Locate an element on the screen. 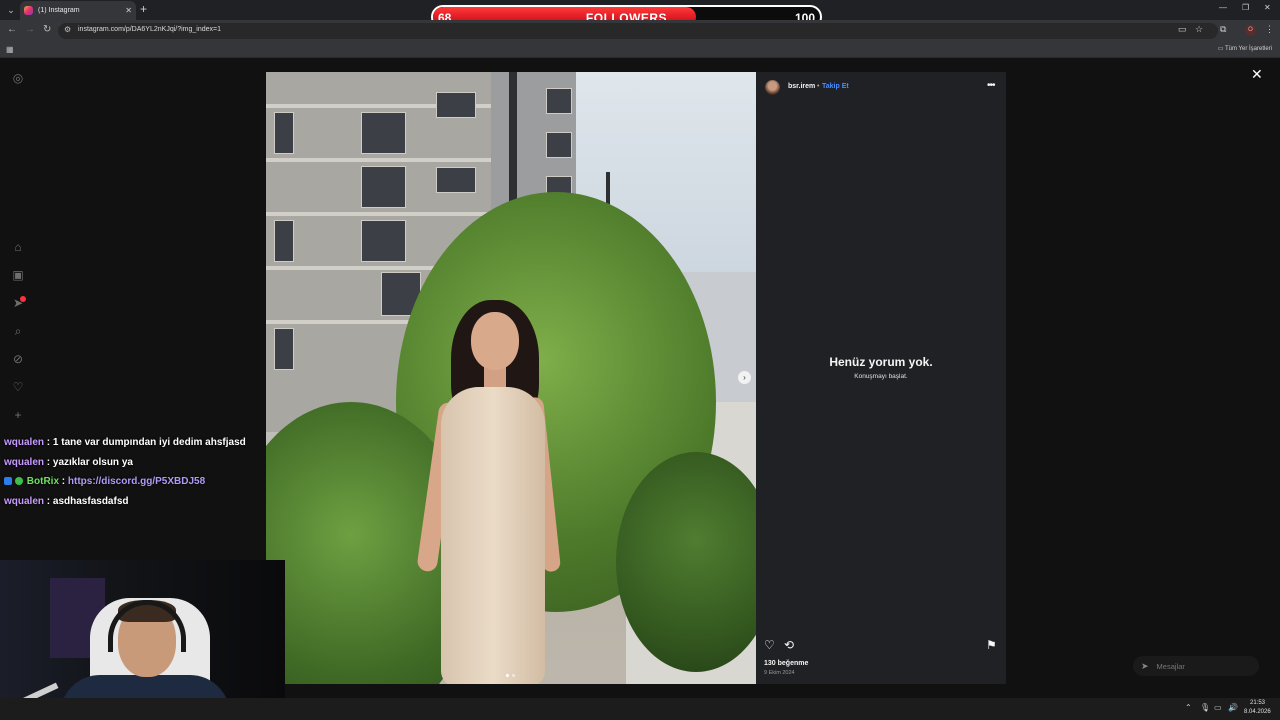 The image size is (1280, 720). explore-icon: ⊘ is located at coordinates (18, 359).